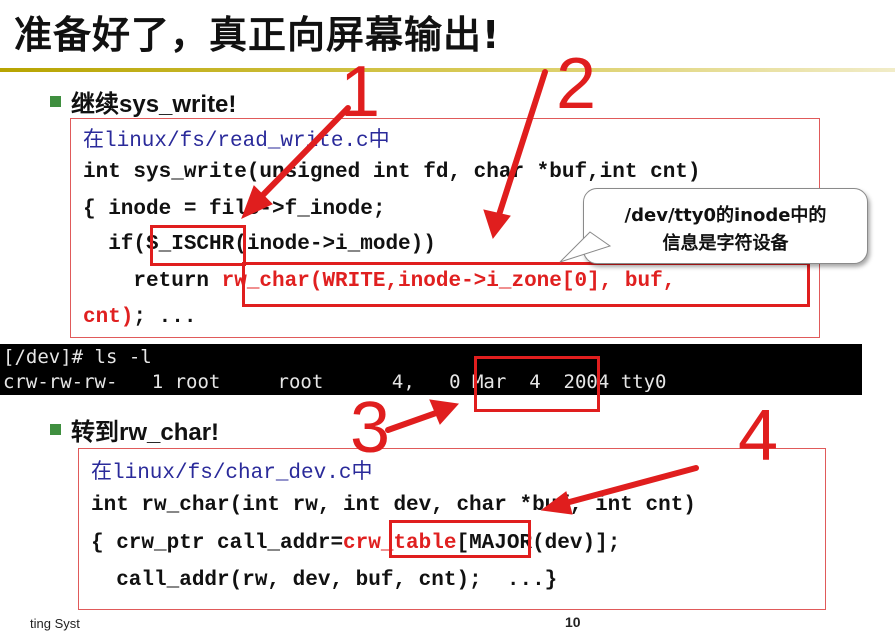 The image size is (895, 631). Describe the element at coordinates (360, 92) in the screenshot. I see `annotation-number-1: 1` at that location.